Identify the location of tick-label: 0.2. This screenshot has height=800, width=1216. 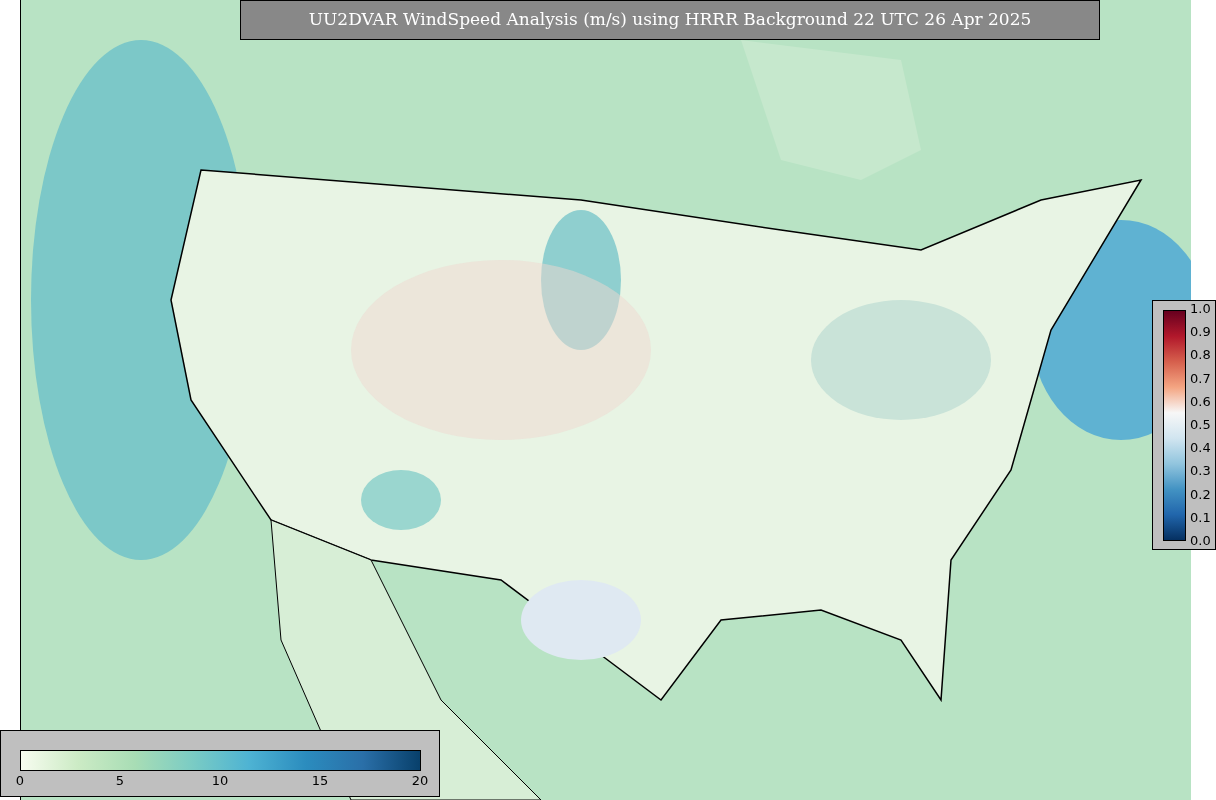
(1201, 494).